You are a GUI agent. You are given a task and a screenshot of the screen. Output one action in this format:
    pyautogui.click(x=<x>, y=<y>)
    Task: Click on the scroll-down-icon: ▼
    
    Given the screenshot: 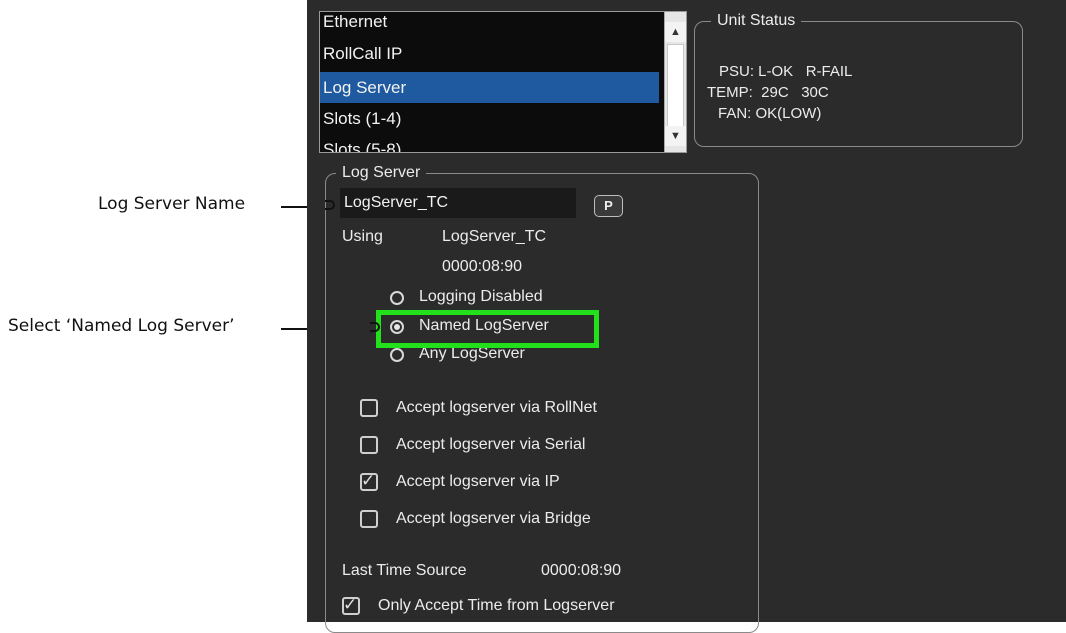 What is the action you would take?
    pyautogui.click(x=675, y=136)
    